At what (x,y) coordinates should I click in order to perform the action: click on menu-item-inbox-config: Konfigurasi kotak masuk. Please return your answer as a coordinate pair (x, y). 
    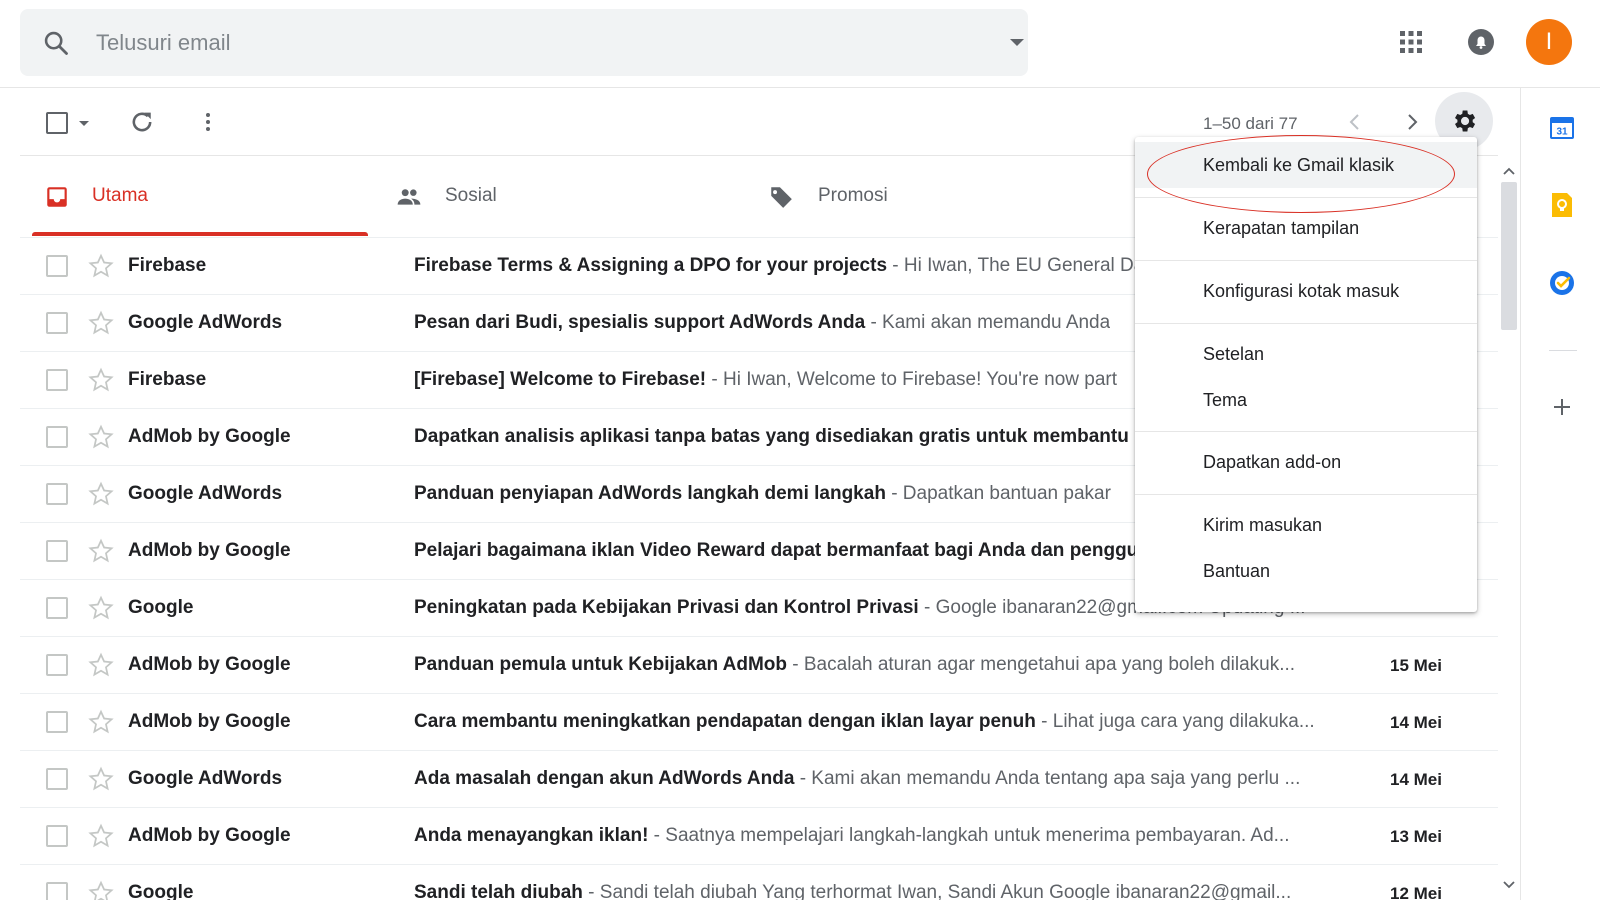
    Looking at the image, I should click on (1306, 291).